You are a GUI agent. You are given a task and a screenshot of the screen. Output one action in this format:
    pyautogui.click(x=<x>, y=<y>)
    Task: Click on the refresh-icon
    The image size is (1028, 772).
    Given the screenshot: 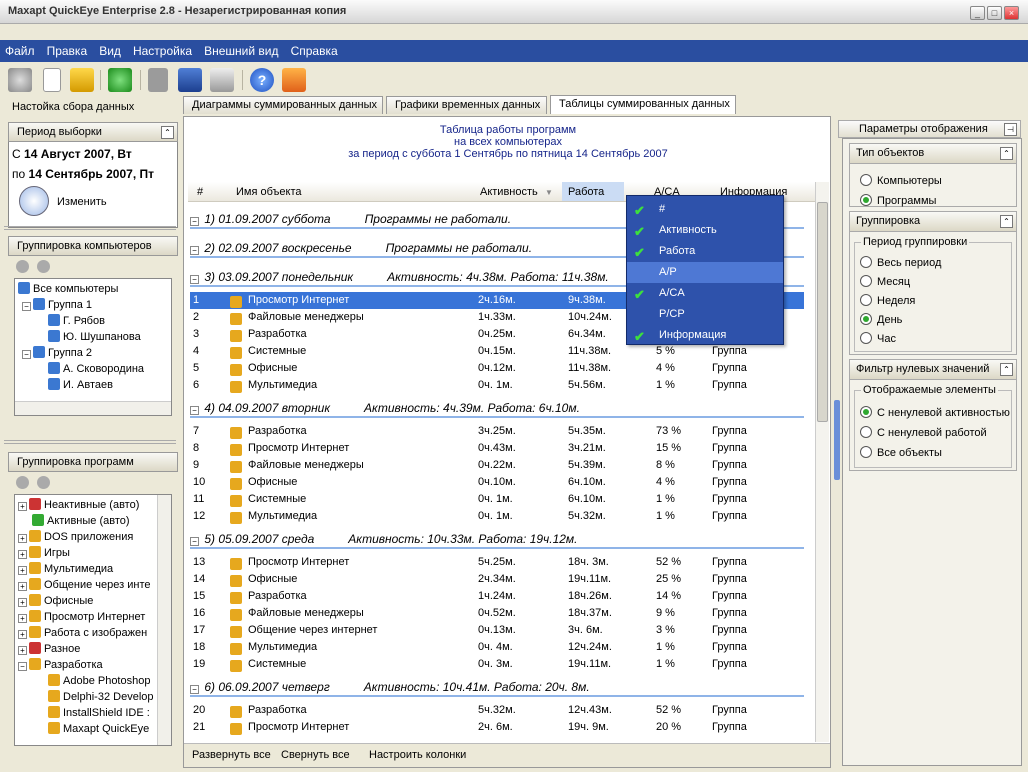 What is the action you would take?
    pyautogui.click(x=120, y=80)
    